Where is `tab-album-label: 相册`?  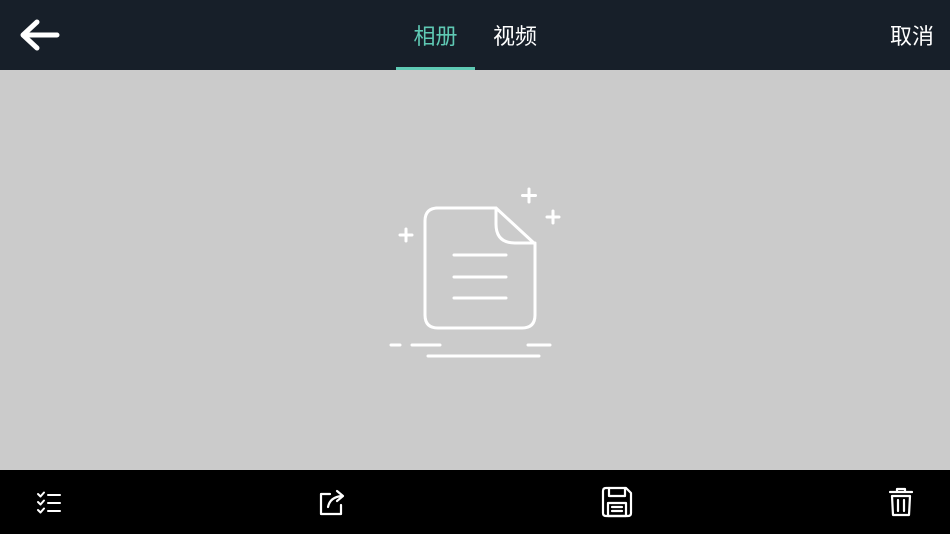
tab-album-label: 相册 is located at coordinates (435, 37).